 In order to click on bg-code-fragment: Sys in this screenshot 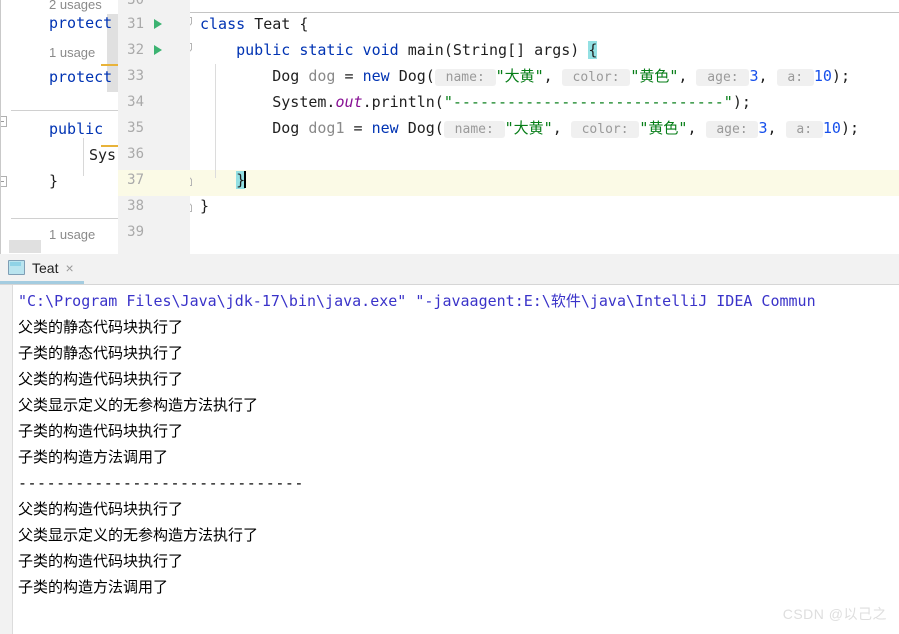, I will do `click(103, 155)`.